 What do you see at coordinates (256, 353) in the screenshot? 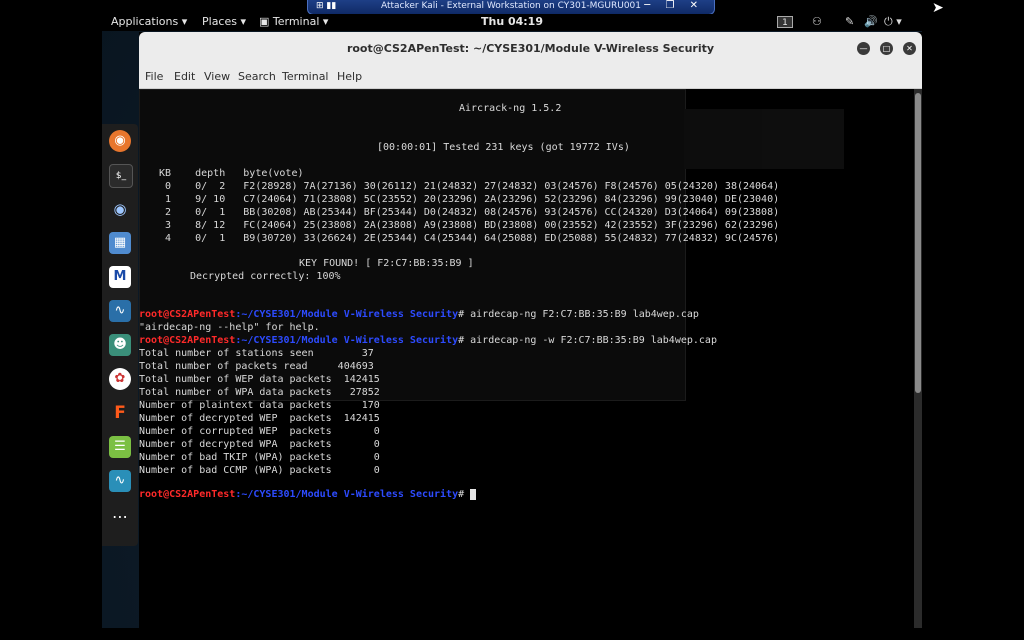
I see `stat-line: Total number of stations seen 37` at bounding box center [256, 353].